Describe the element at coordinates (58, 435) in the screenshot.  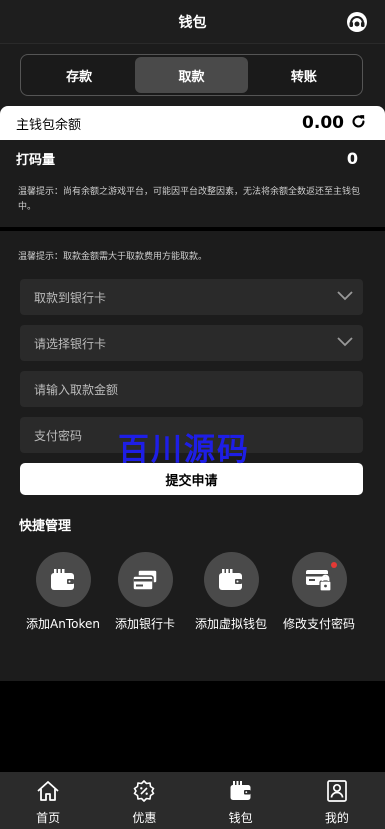
I see `password-placeholder: 支付密码` at that location.